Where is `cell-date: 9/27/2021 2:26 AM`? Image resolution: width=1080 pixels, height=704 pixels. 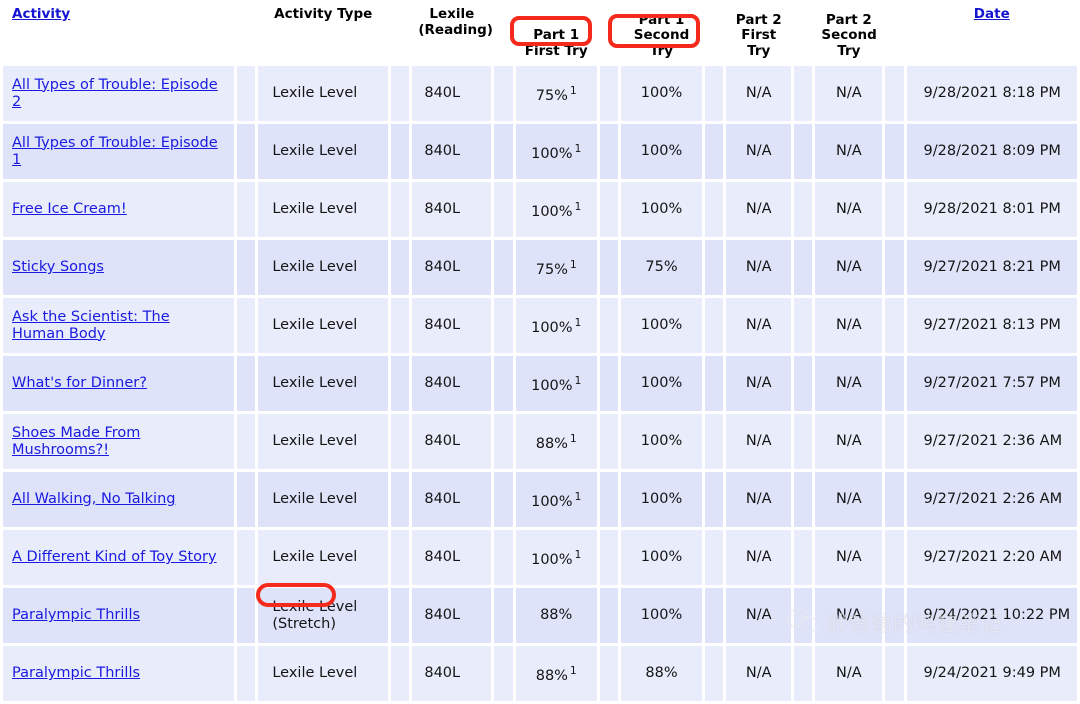 cell-date: 9/27/2021 2:26 AM is located at coordinates (991, 499).